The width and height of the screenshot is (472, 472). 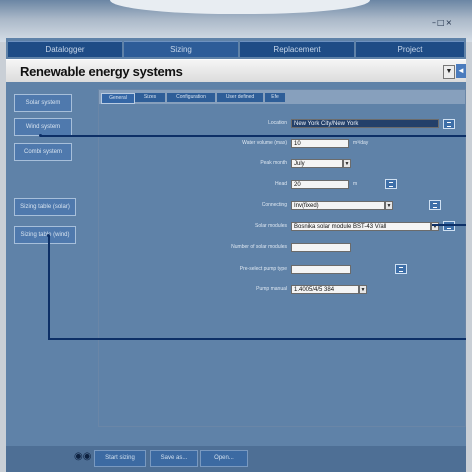 I want to click on arrow-icon: ◄, so click(x=461, y=71).